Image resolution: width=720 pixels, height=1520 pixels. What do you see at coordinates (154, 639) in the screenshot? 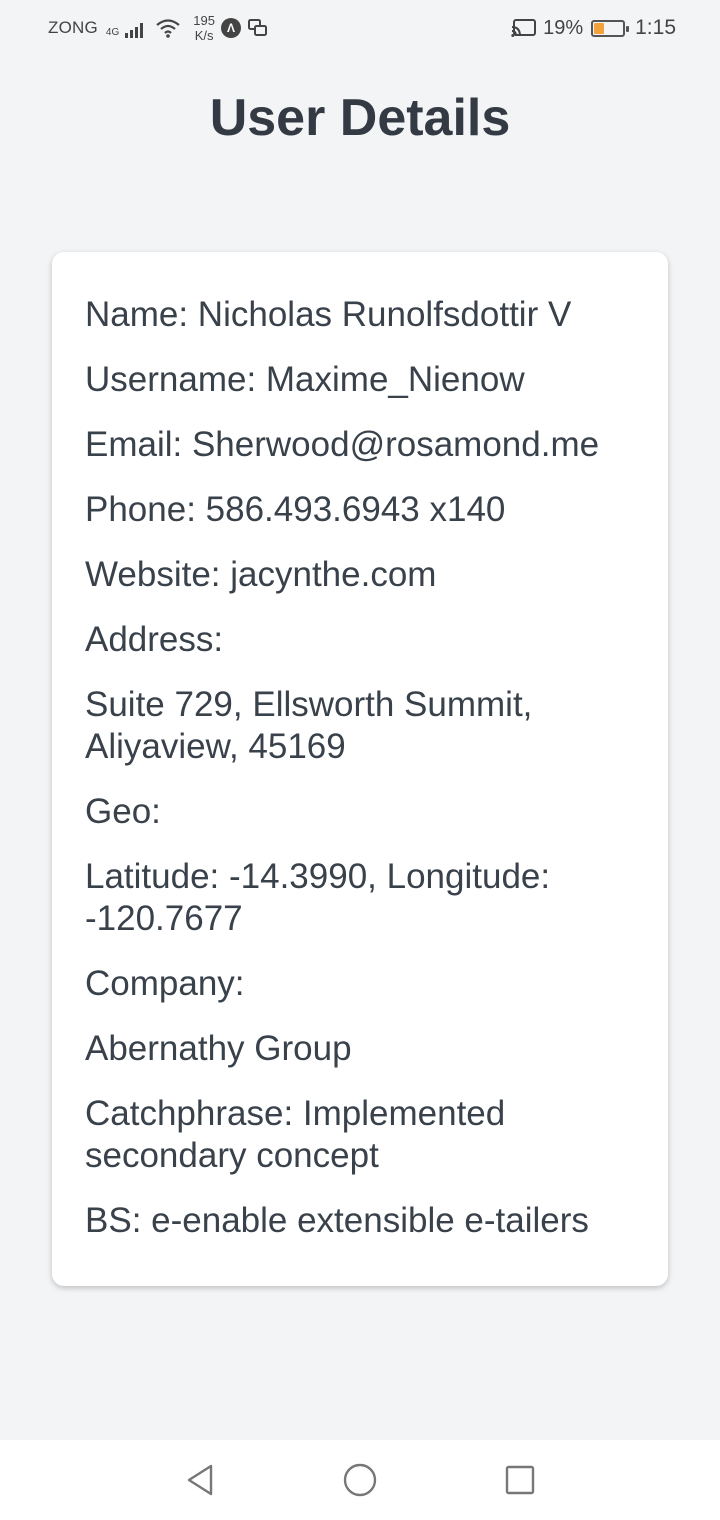
I see `address-label: Address:` at bounding box center [154, 639].